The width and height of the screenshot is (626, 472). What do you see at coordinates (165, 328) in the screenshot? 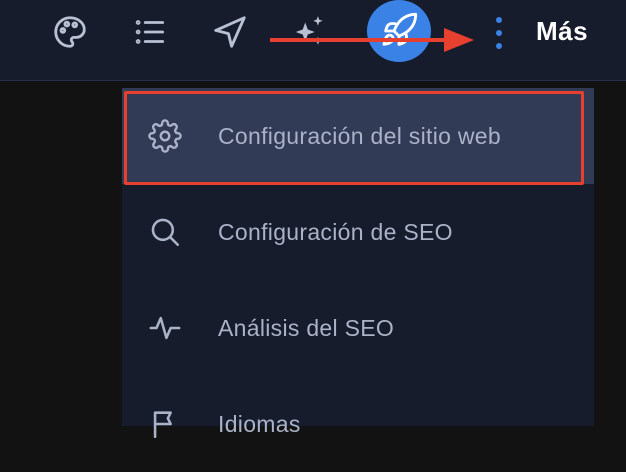
I see `activity-icon` at bounding box center [165, 328].